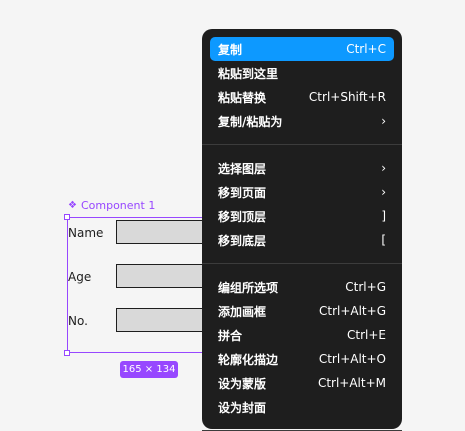  I want to click on menu-item-paste-here: 粘贴到这里, so click(302, 73).